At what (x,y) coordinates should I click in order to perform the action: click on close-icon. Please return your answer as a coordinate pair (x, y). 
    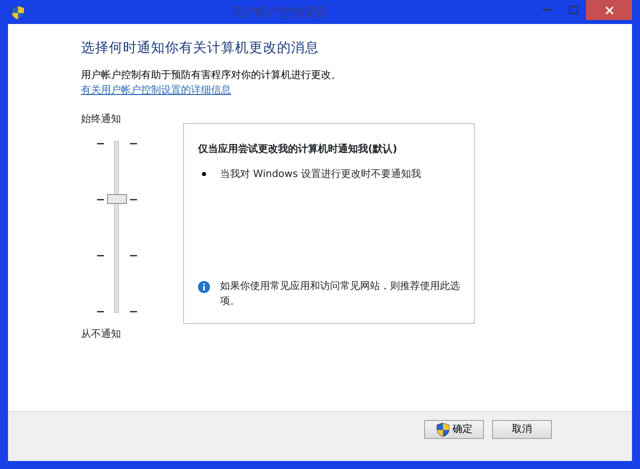
    Looking at the image, I should click on (609, 11).